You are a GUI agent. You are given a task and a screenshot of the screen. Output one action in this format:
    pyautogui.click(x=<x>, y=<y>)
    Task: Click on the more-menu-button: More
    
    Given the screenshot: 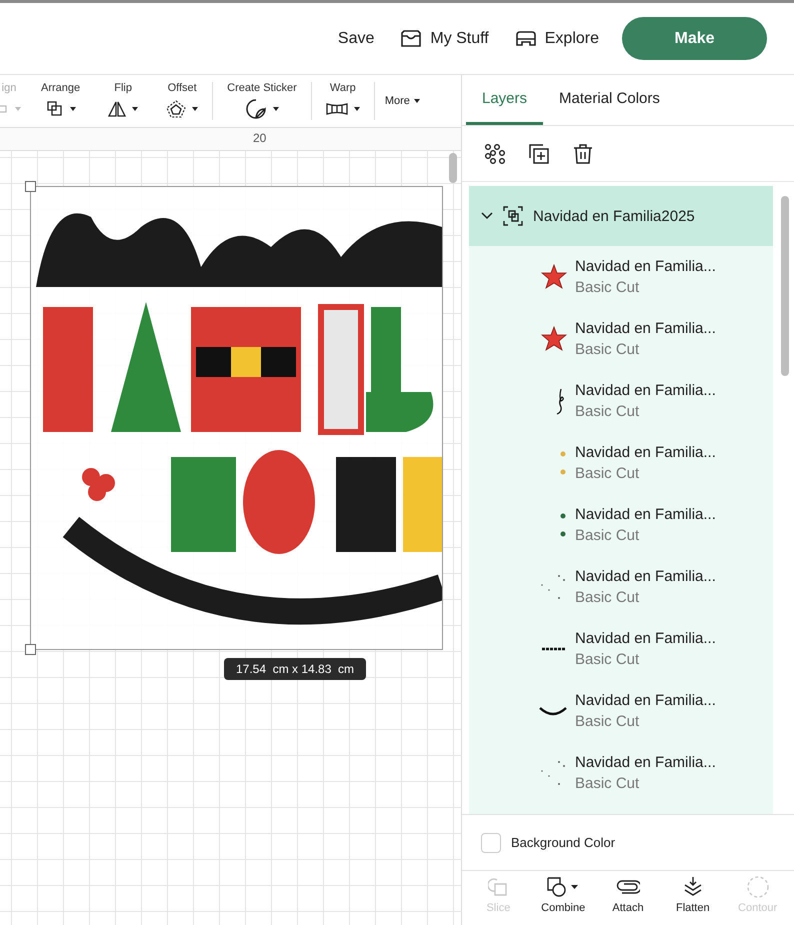 What is the action you would take?
    pyautogui.click(x=402, y=101)
    